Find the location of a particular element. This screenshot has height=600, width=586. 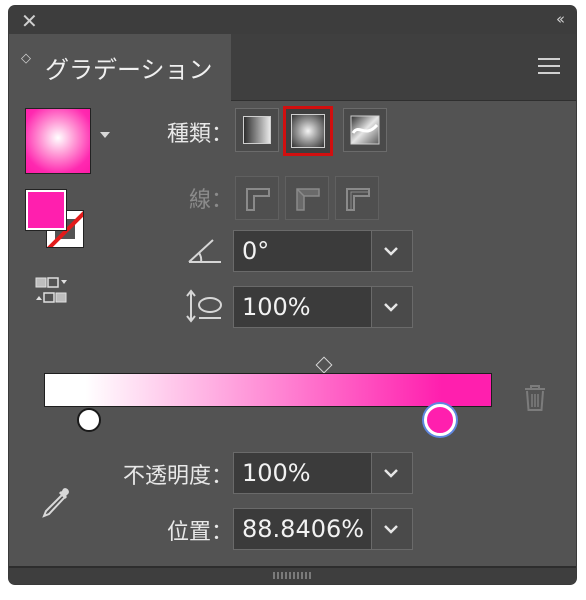

stroke-gradient-across-button is located at coordinates (357, 198).